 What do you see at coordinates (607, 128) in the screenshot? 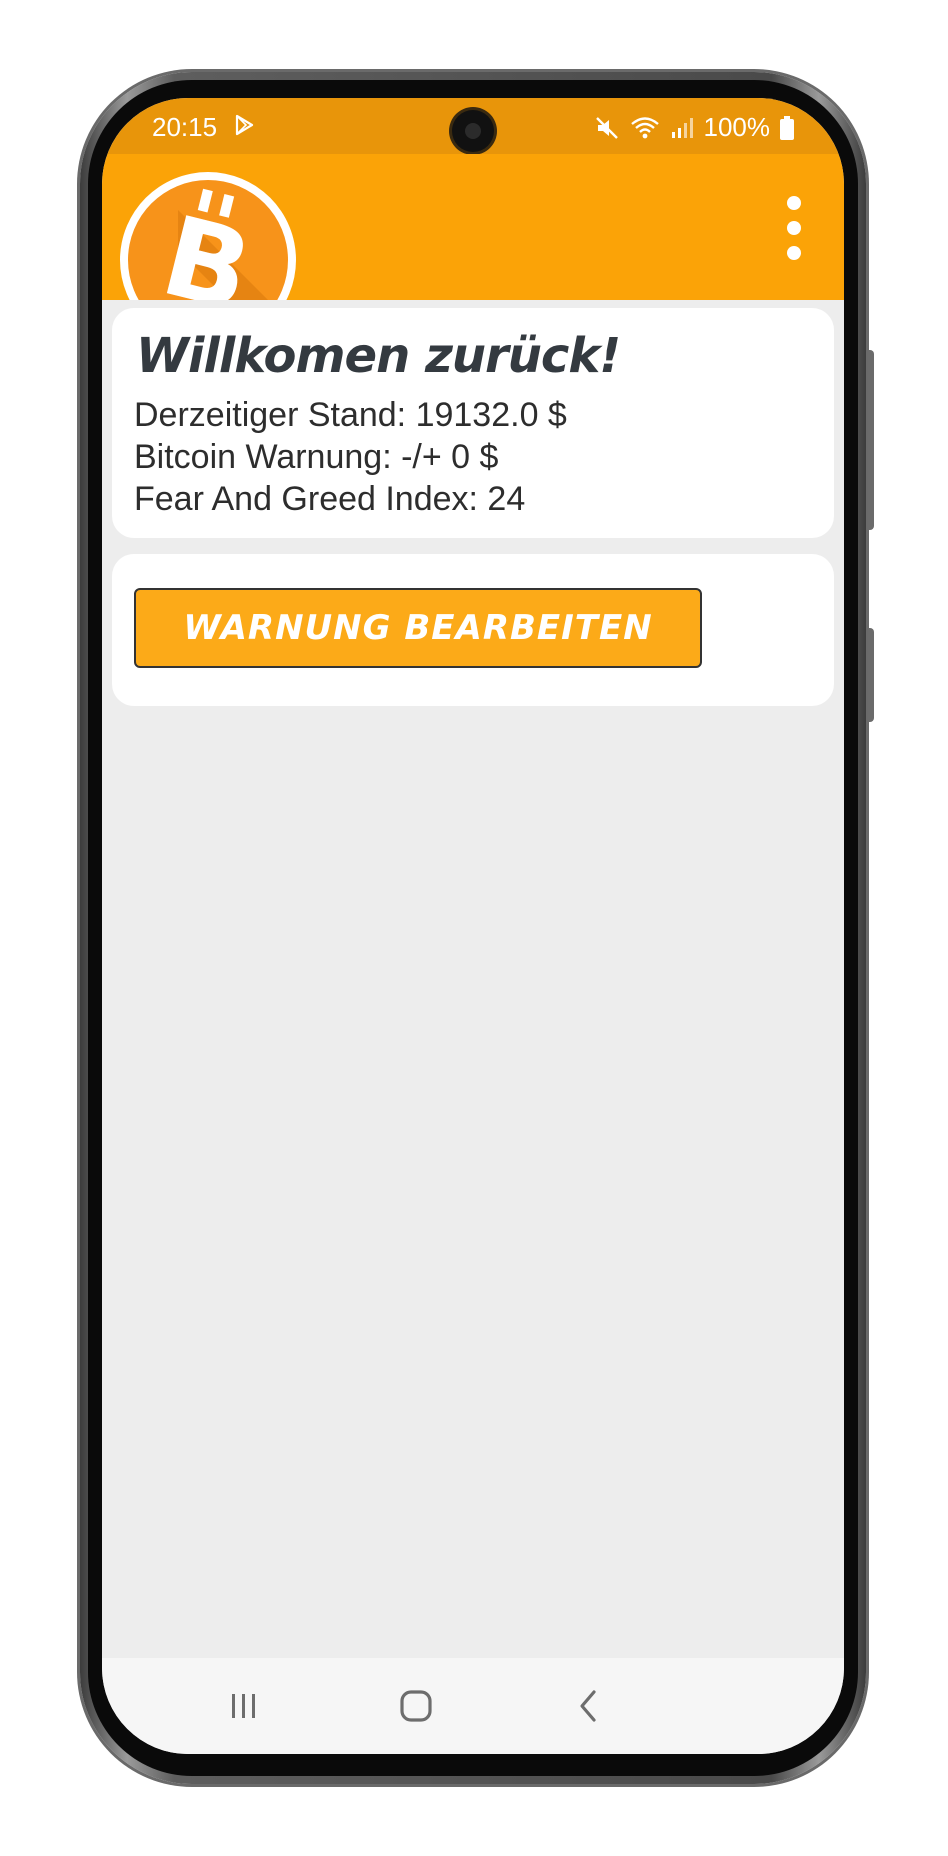
I see `mute-icon` at bounding box center [607, 128].